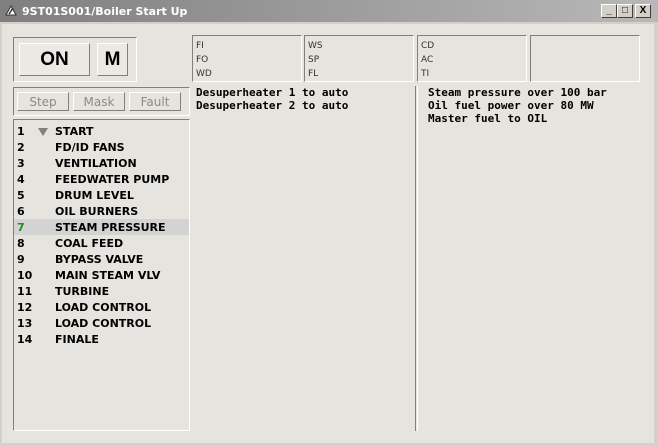  I want to click on mode-panel: ON M, so click(75, 59).